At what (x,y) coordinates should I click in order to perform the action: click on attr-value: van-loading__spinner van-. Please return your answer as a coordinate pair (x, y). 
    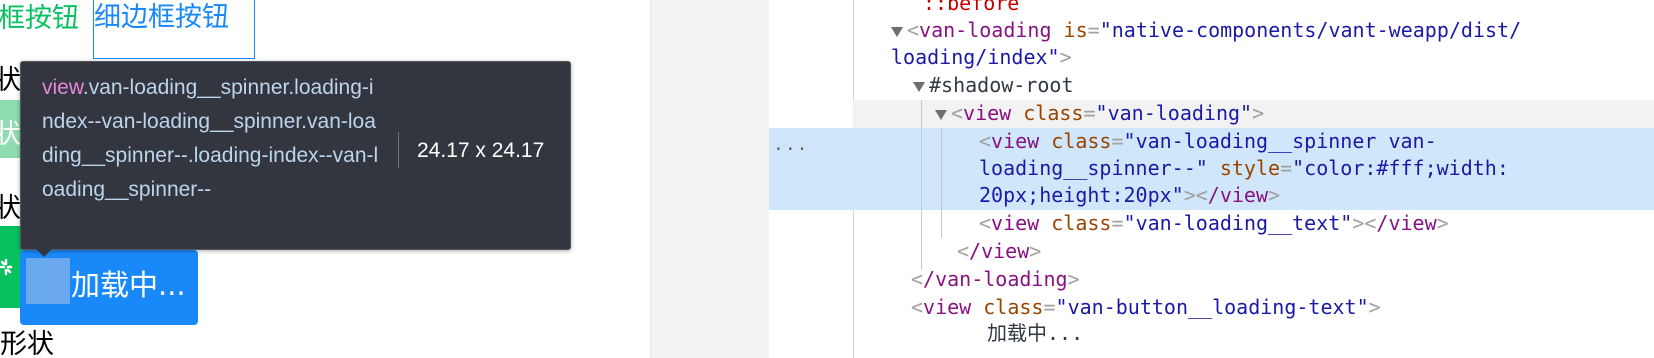
    Looking at the image, I should click on (1286, 141).